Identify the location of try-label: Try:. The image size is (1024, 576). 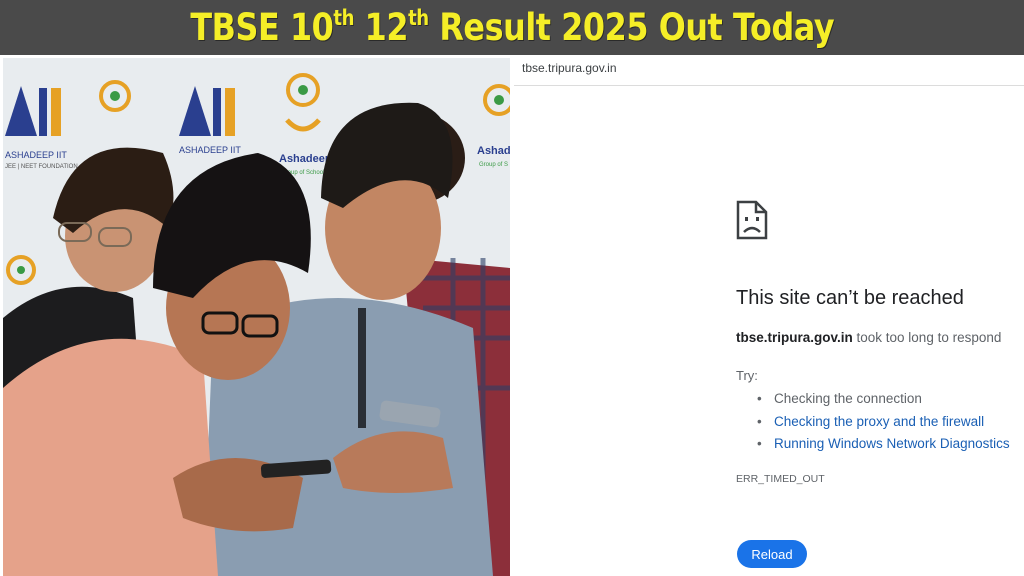
(747, 375).